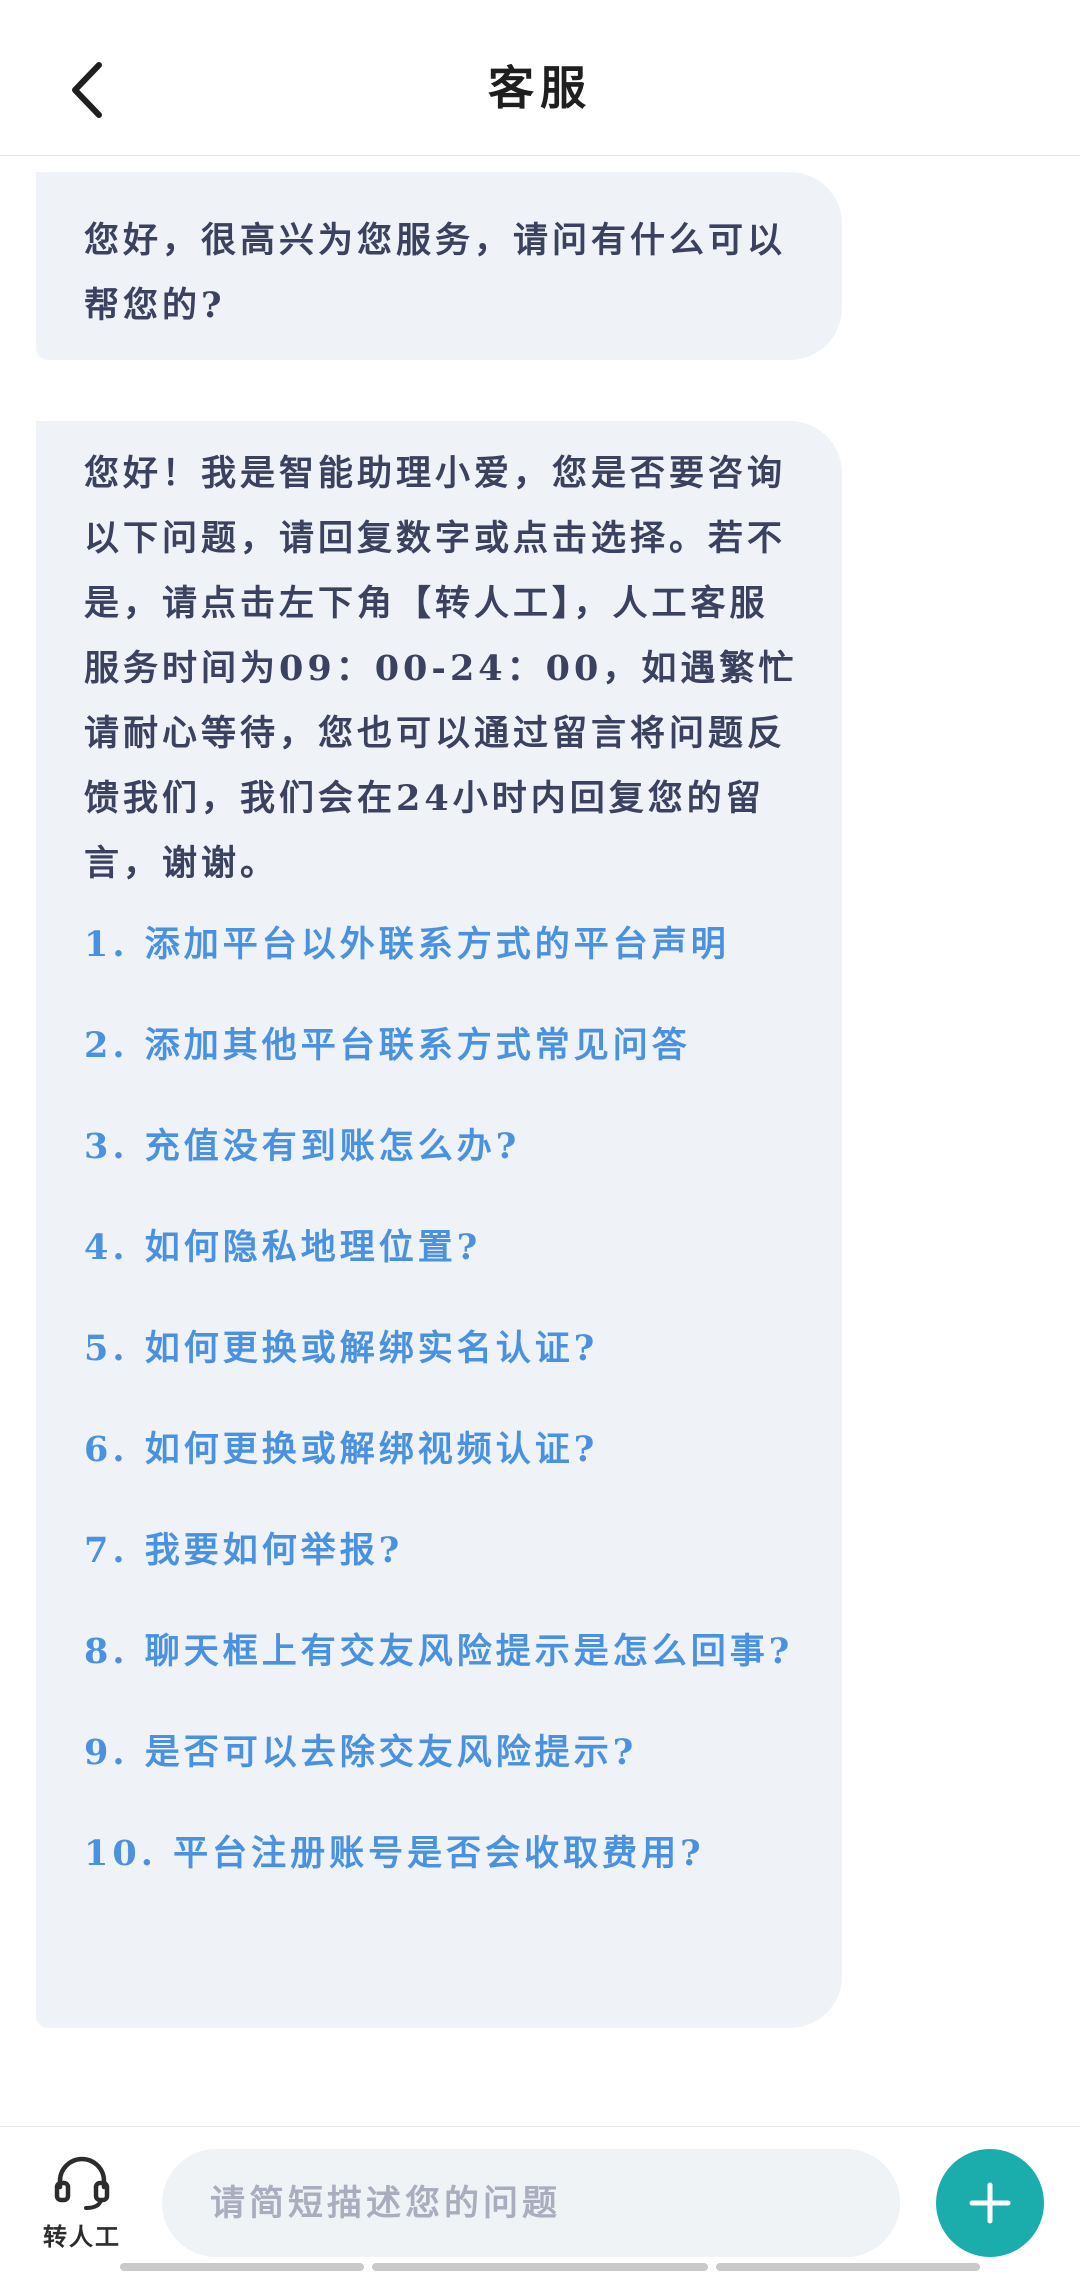  What do you see at coordinates (531, 2203) in the screenshot?
I see `question-input` at bounding box center [531, 2203].